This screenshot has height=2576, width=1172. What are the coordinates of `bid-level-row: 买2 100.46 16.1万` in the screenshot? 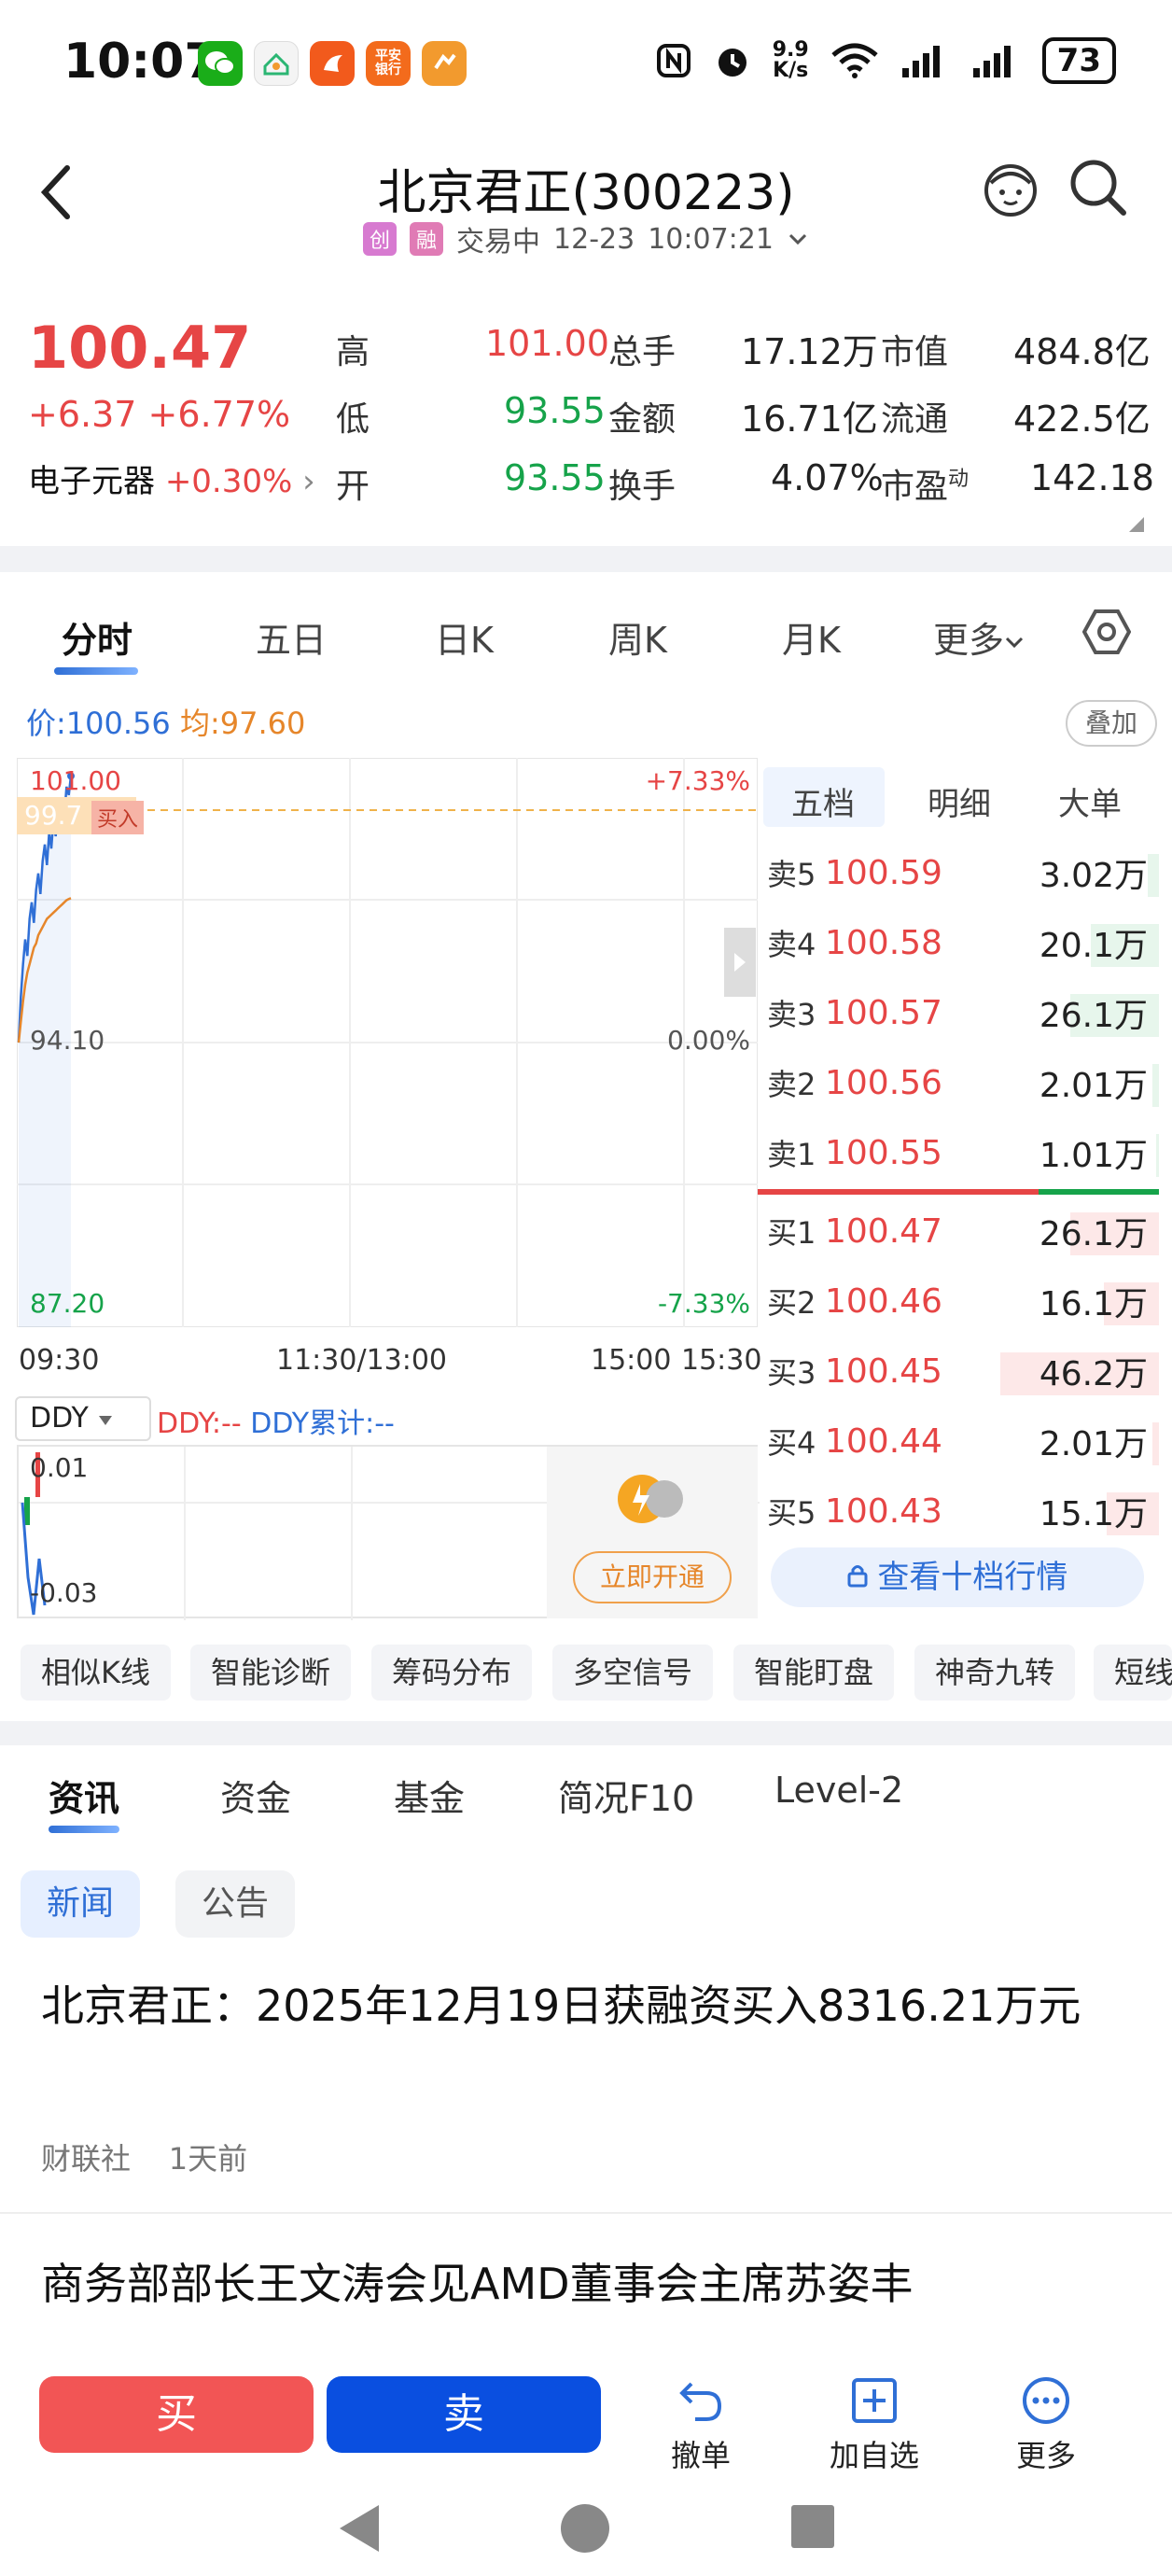 It's located at (958, 1301).